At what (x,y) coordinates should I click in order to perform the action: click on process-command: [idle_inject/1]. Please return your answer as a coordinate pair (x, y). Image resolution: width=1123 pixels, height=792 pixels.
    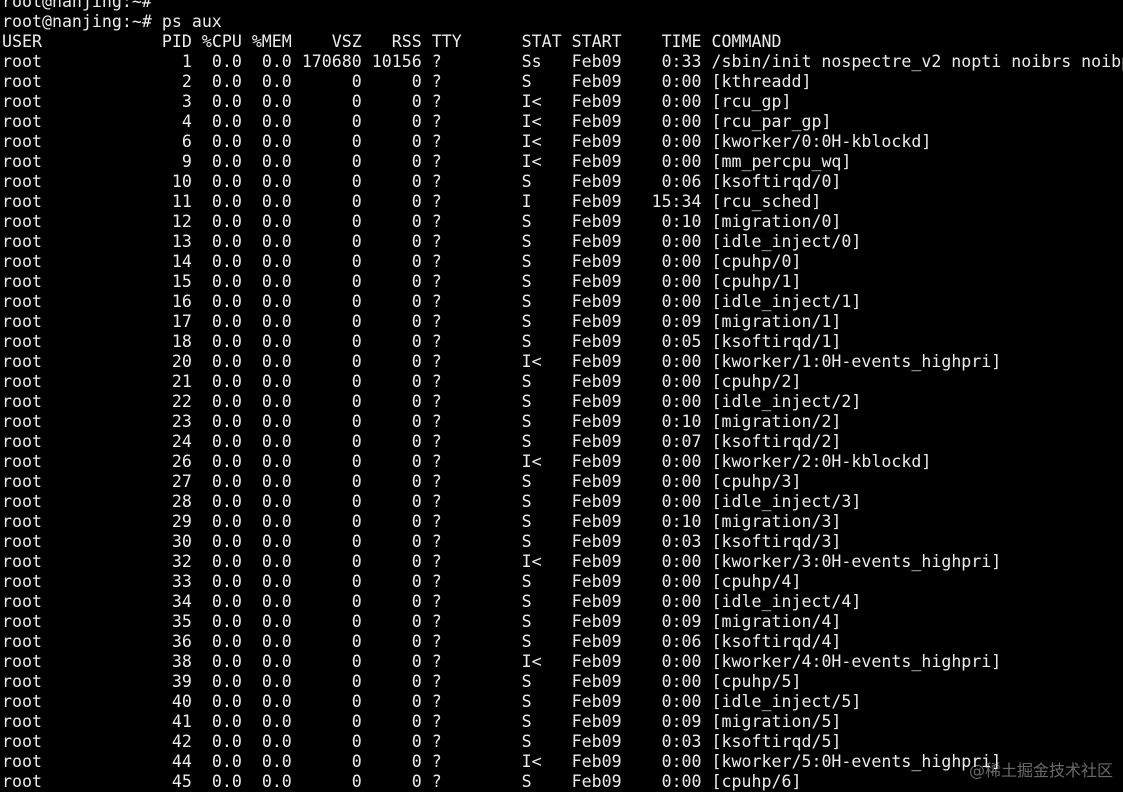
    Looking at the image, I should click on (786, 301).